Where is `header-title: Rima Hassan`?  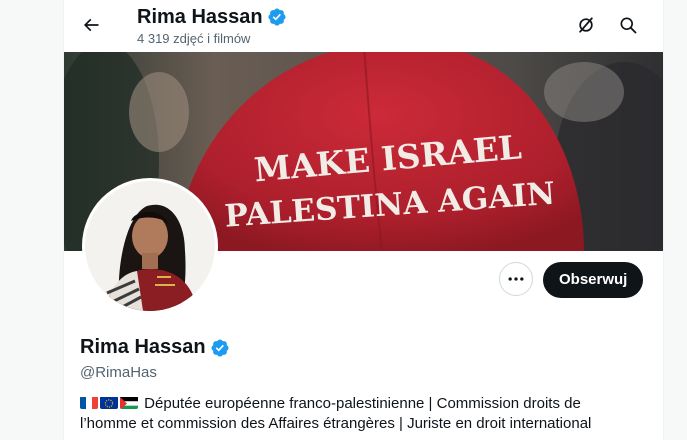
header-title: Rima Hassan is located at coordinates (212, 17).